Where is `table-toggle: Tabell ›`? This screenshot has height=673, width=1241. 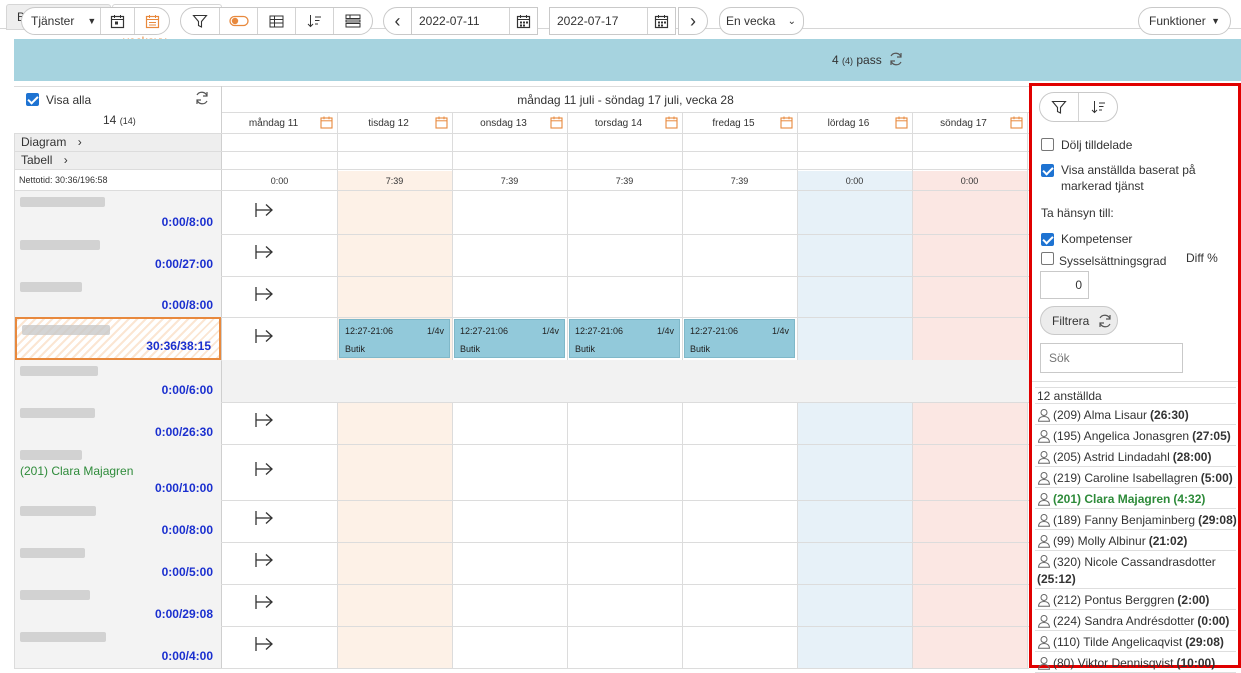
table-toggle: Tabell › is located at coordinates (118, 160).